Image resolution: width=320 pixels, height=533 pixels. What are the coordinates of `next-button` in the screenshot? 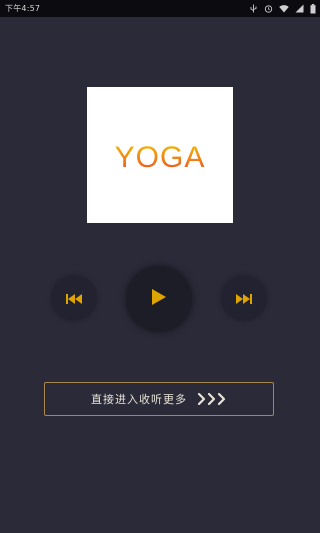 It's located at (244, 298).